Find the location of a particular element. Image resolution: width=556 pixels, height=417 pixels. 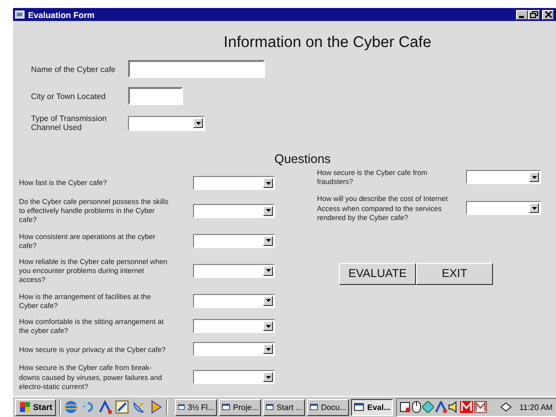

mouse-icon is located at coordinates (417, 407).